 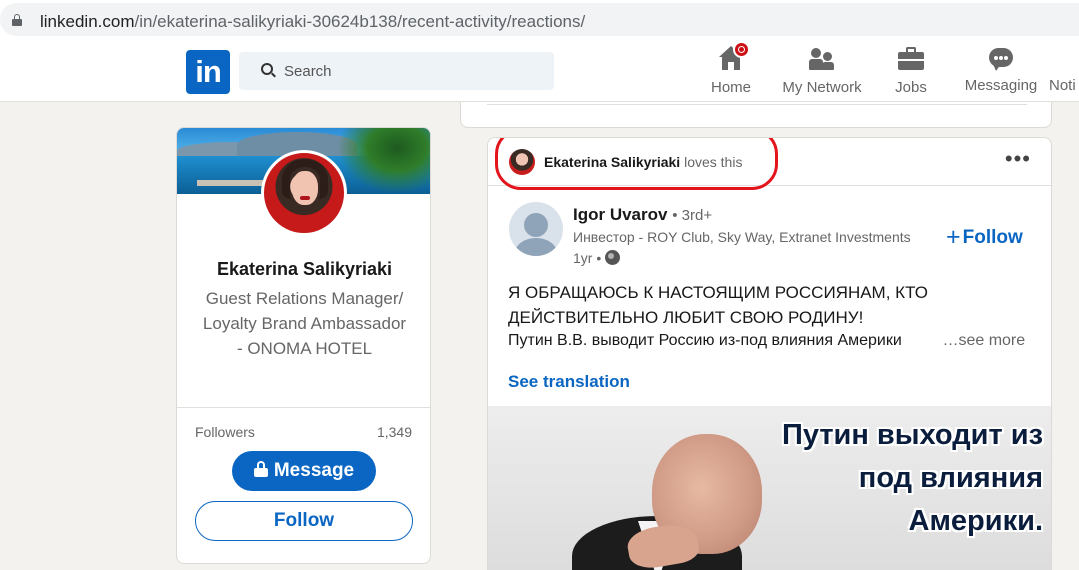 I want to click on message-button: Message, so click(x=304, y=471).